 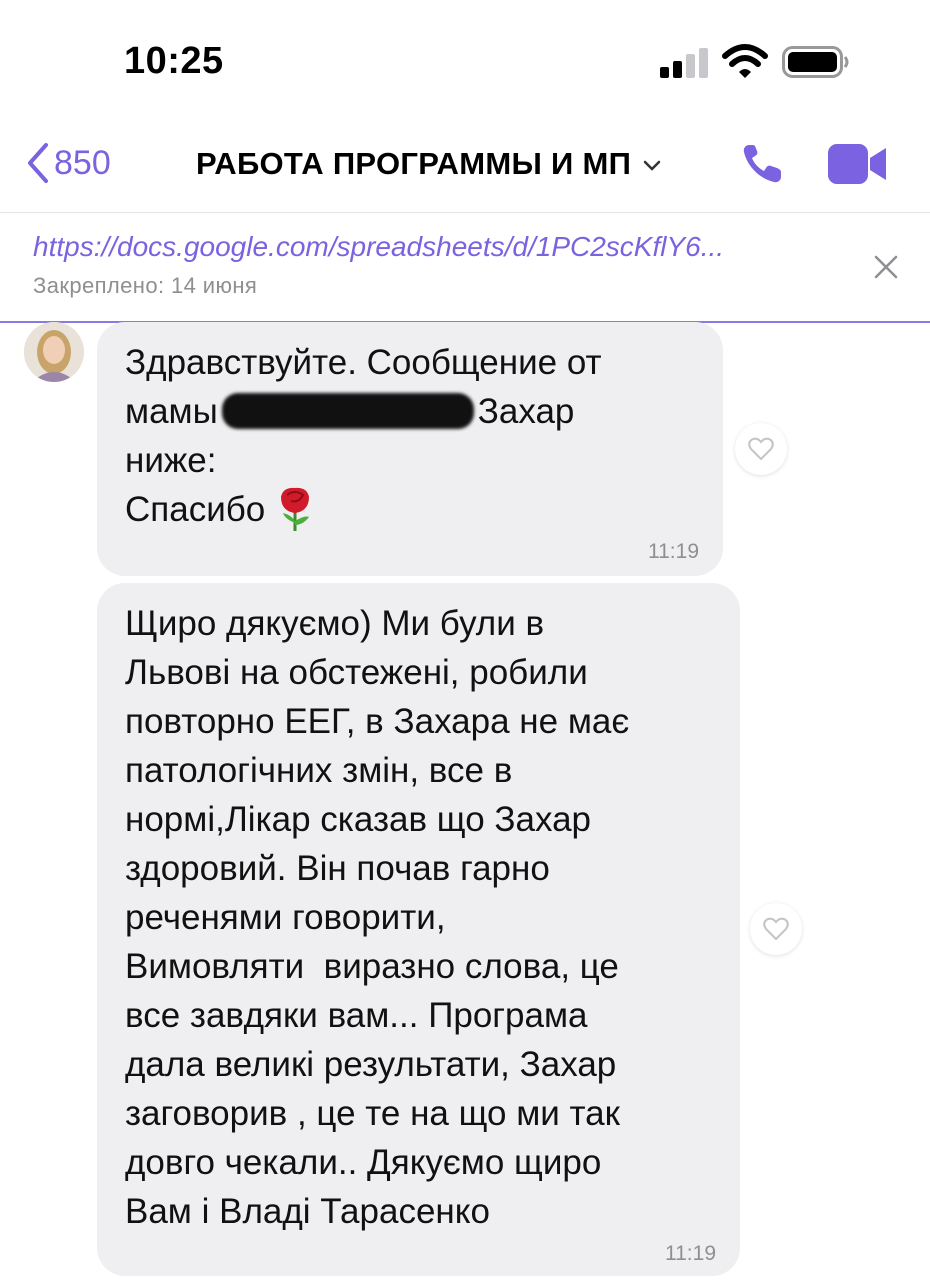 What do you see at coordinates (745, 61) in the screenshot?
I see `wifi-icon` at bounding box center [745, 61].